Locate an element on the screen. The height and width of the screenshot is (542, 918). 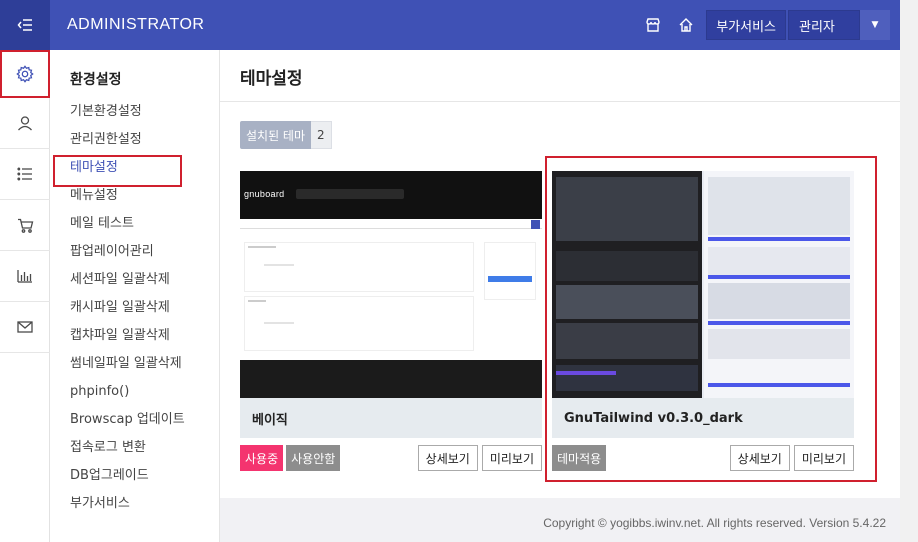
theme-thumbnail: gnuboard is located at coordinates (391, 284).